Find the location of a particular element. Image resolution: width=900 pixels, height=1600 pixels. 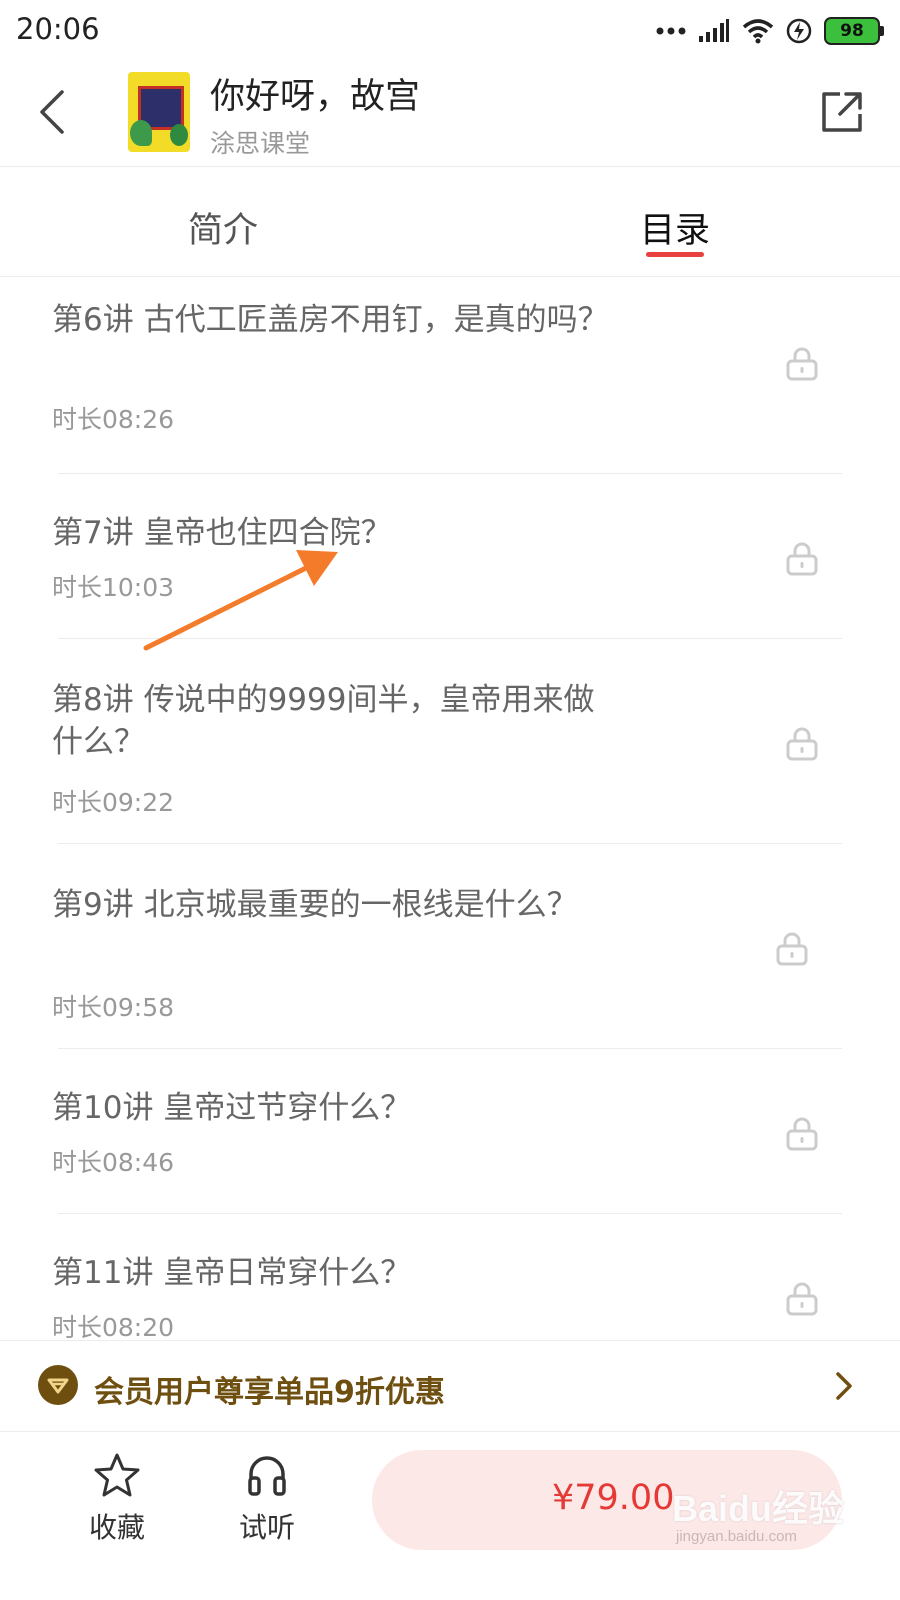

tab-bar: 简介 目录 is located at coordinates (450, 221).